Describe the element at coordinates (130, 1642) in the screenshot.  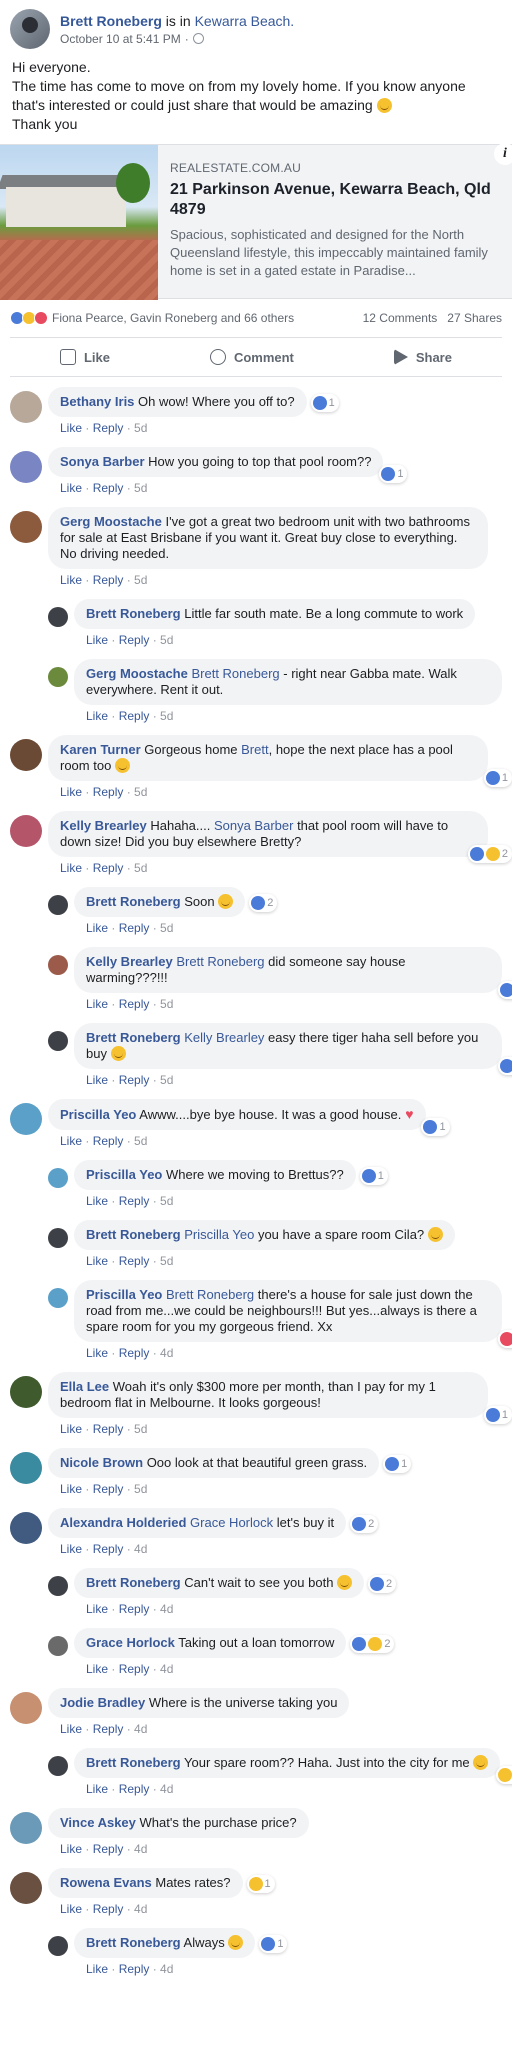
I see `commenter-name: Grace Horlock` at that location.